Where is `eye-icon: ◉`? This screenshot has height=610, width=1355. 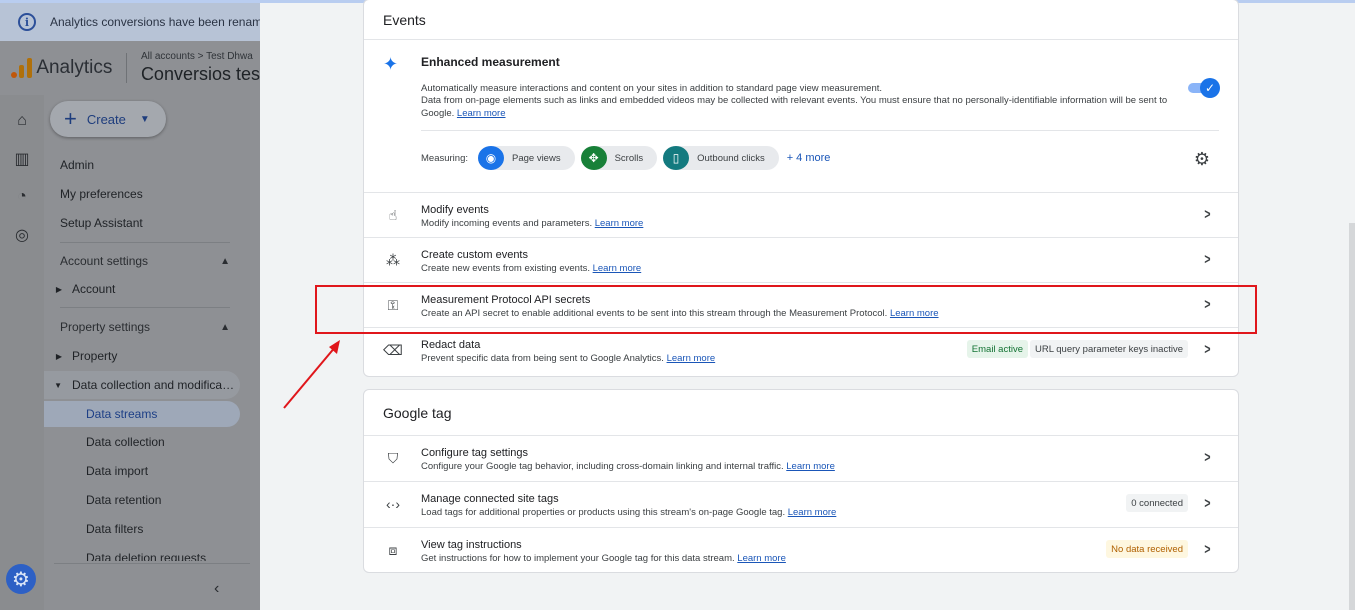
eye-icon: ◉ is located at coordinates (491, 158).